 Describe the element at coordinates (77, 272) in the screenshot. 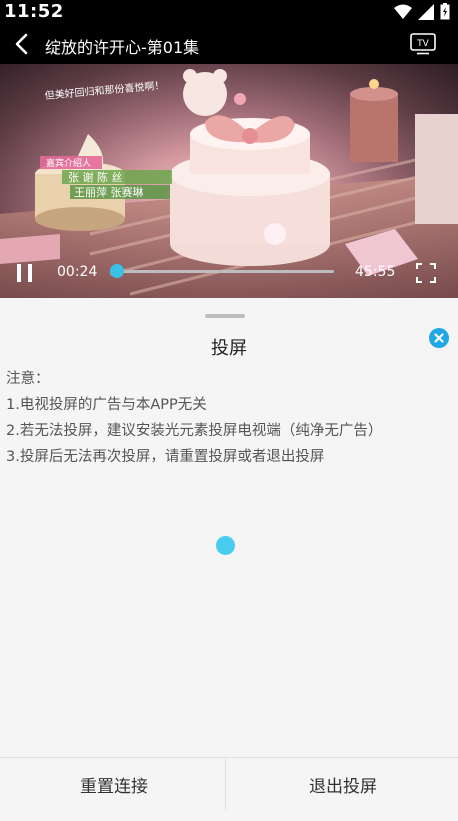

I see `current-time: 00:24` at that location.